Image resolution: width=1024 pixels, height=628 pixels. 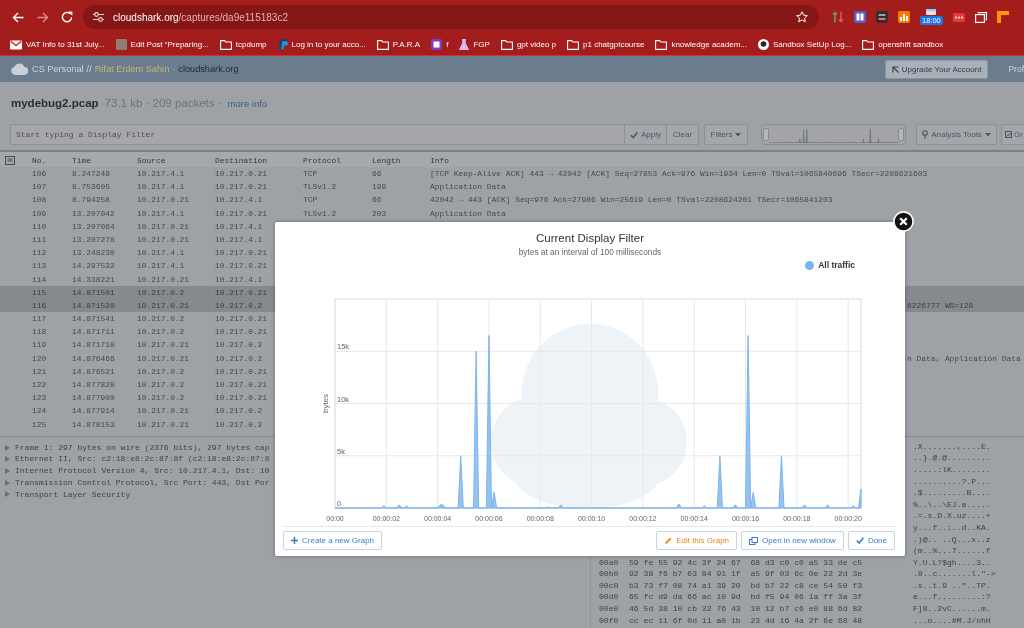 What do you see at coordinates (282, 44) in the screenshot?
I see `logo-icon` at bounding box center [282, 44].